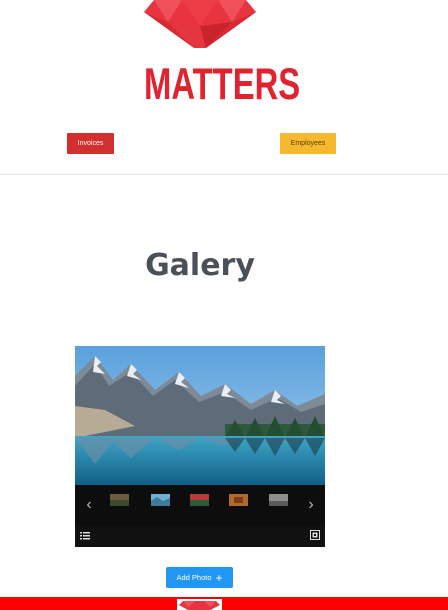  Describe the element at coordinates (85, 536) in the screenshot. I see `list-icon` at that location.